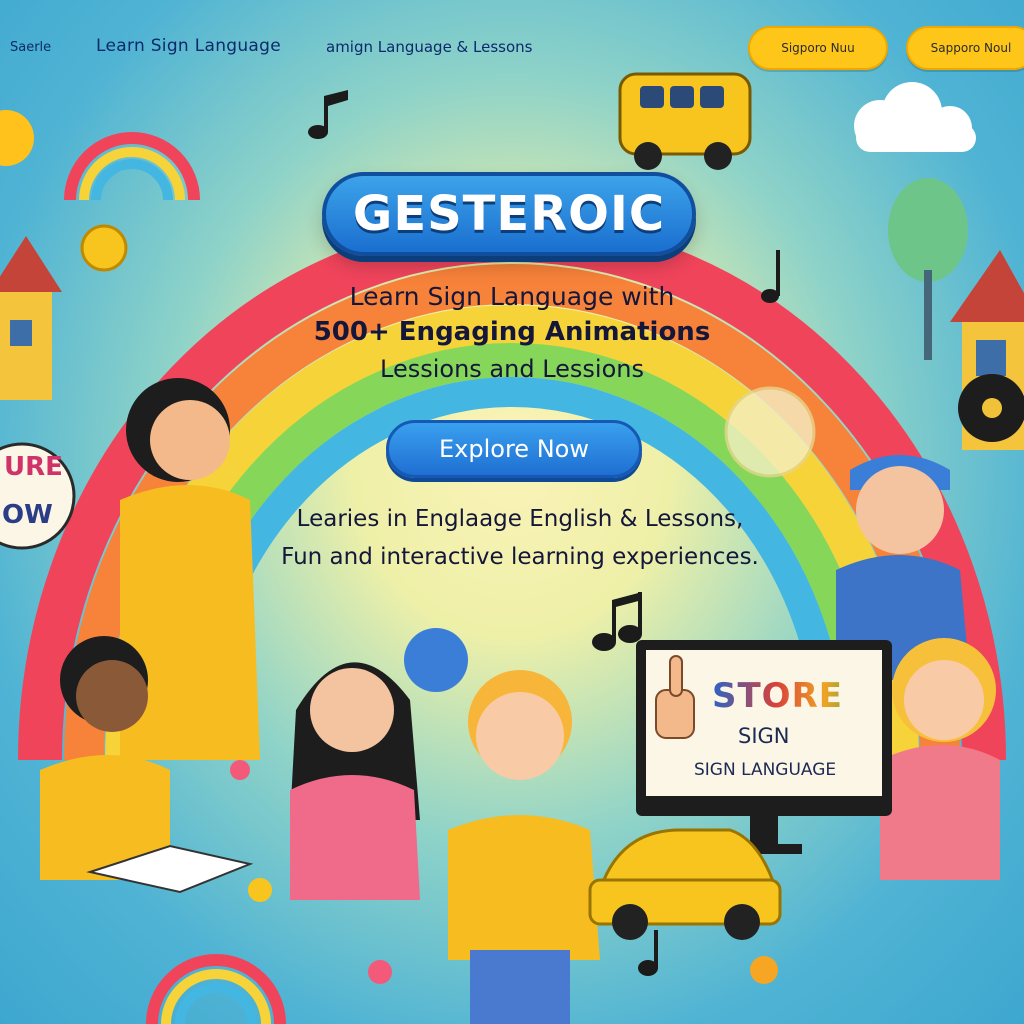 This screenshot has width=1024, height=1024. Describe the element at coordinates (915, 117) in the screenshot. I see `cloud-icon` at that location.